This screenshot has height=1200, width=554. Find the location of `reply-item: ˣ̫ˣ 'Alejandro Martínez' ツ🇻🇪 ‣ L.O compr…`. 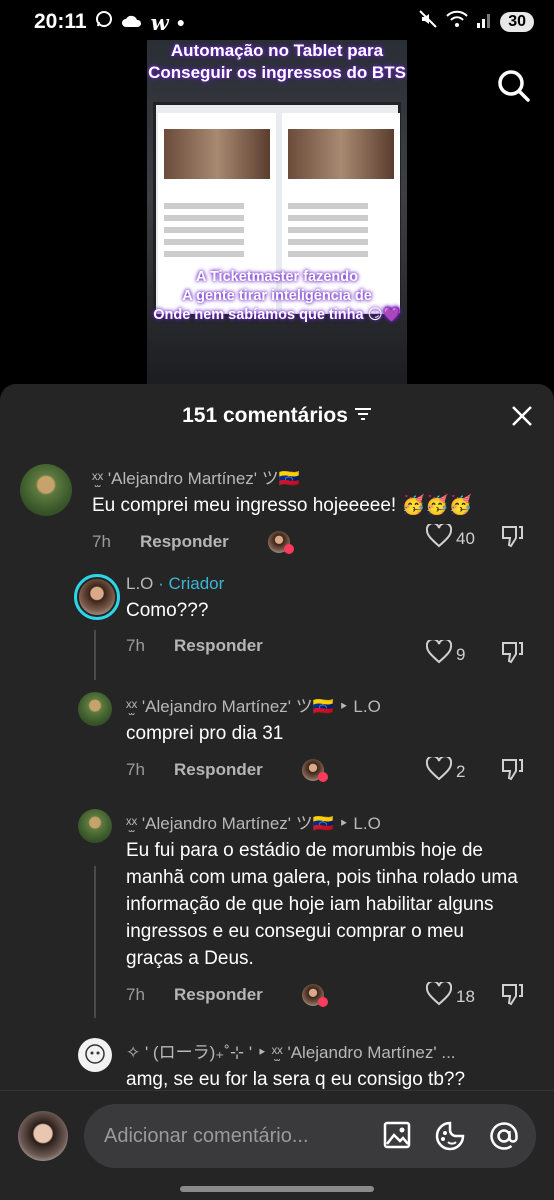

reply-item: ˣ̫ˣ 'Alejandro Martínez' ツ🇻🇪 ‣ L.O compr… is located at coordinates (229, 737).